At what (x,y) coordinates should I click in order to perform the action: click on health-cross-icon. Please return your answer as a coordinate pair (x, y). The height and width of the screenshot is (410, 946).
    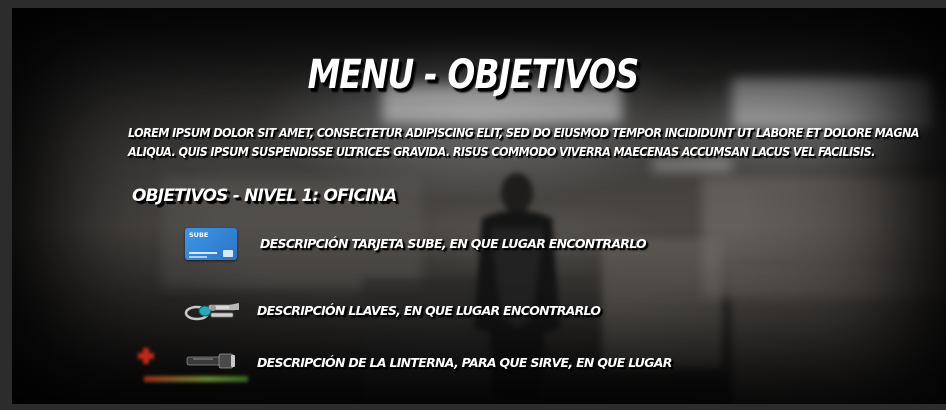
    Looking at the image, I should click on (146, 356).